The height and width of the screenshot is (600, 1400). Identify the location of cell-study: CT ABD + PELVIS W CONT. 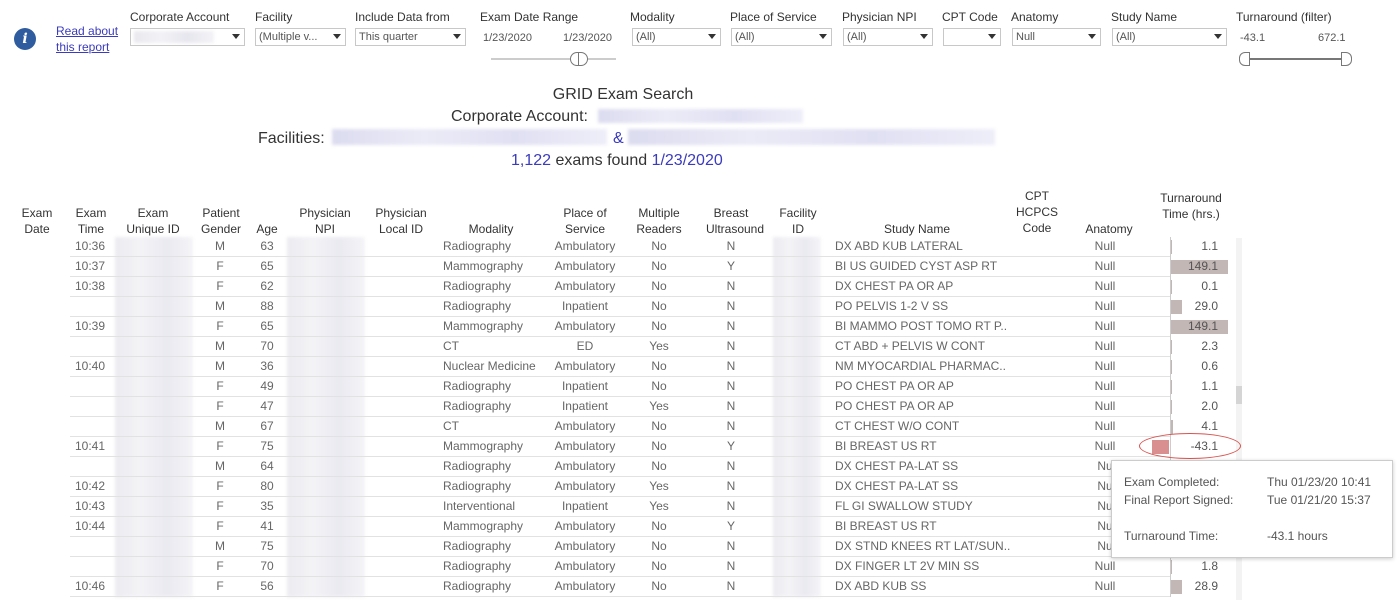
(910, 346).